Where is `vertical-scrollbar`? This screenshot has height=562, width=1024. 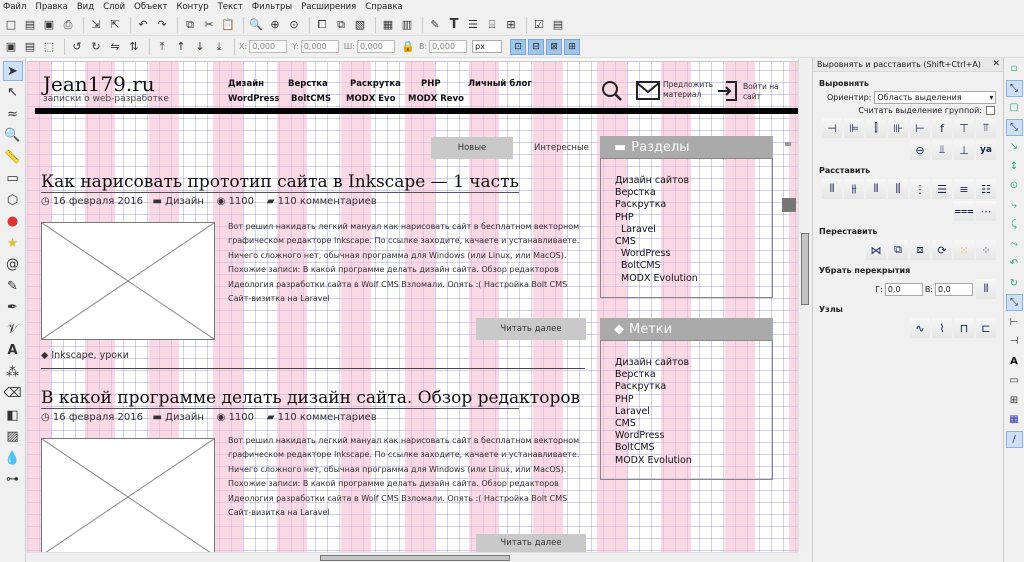
vertical-scrollbar is located at coordinates (804, 305).